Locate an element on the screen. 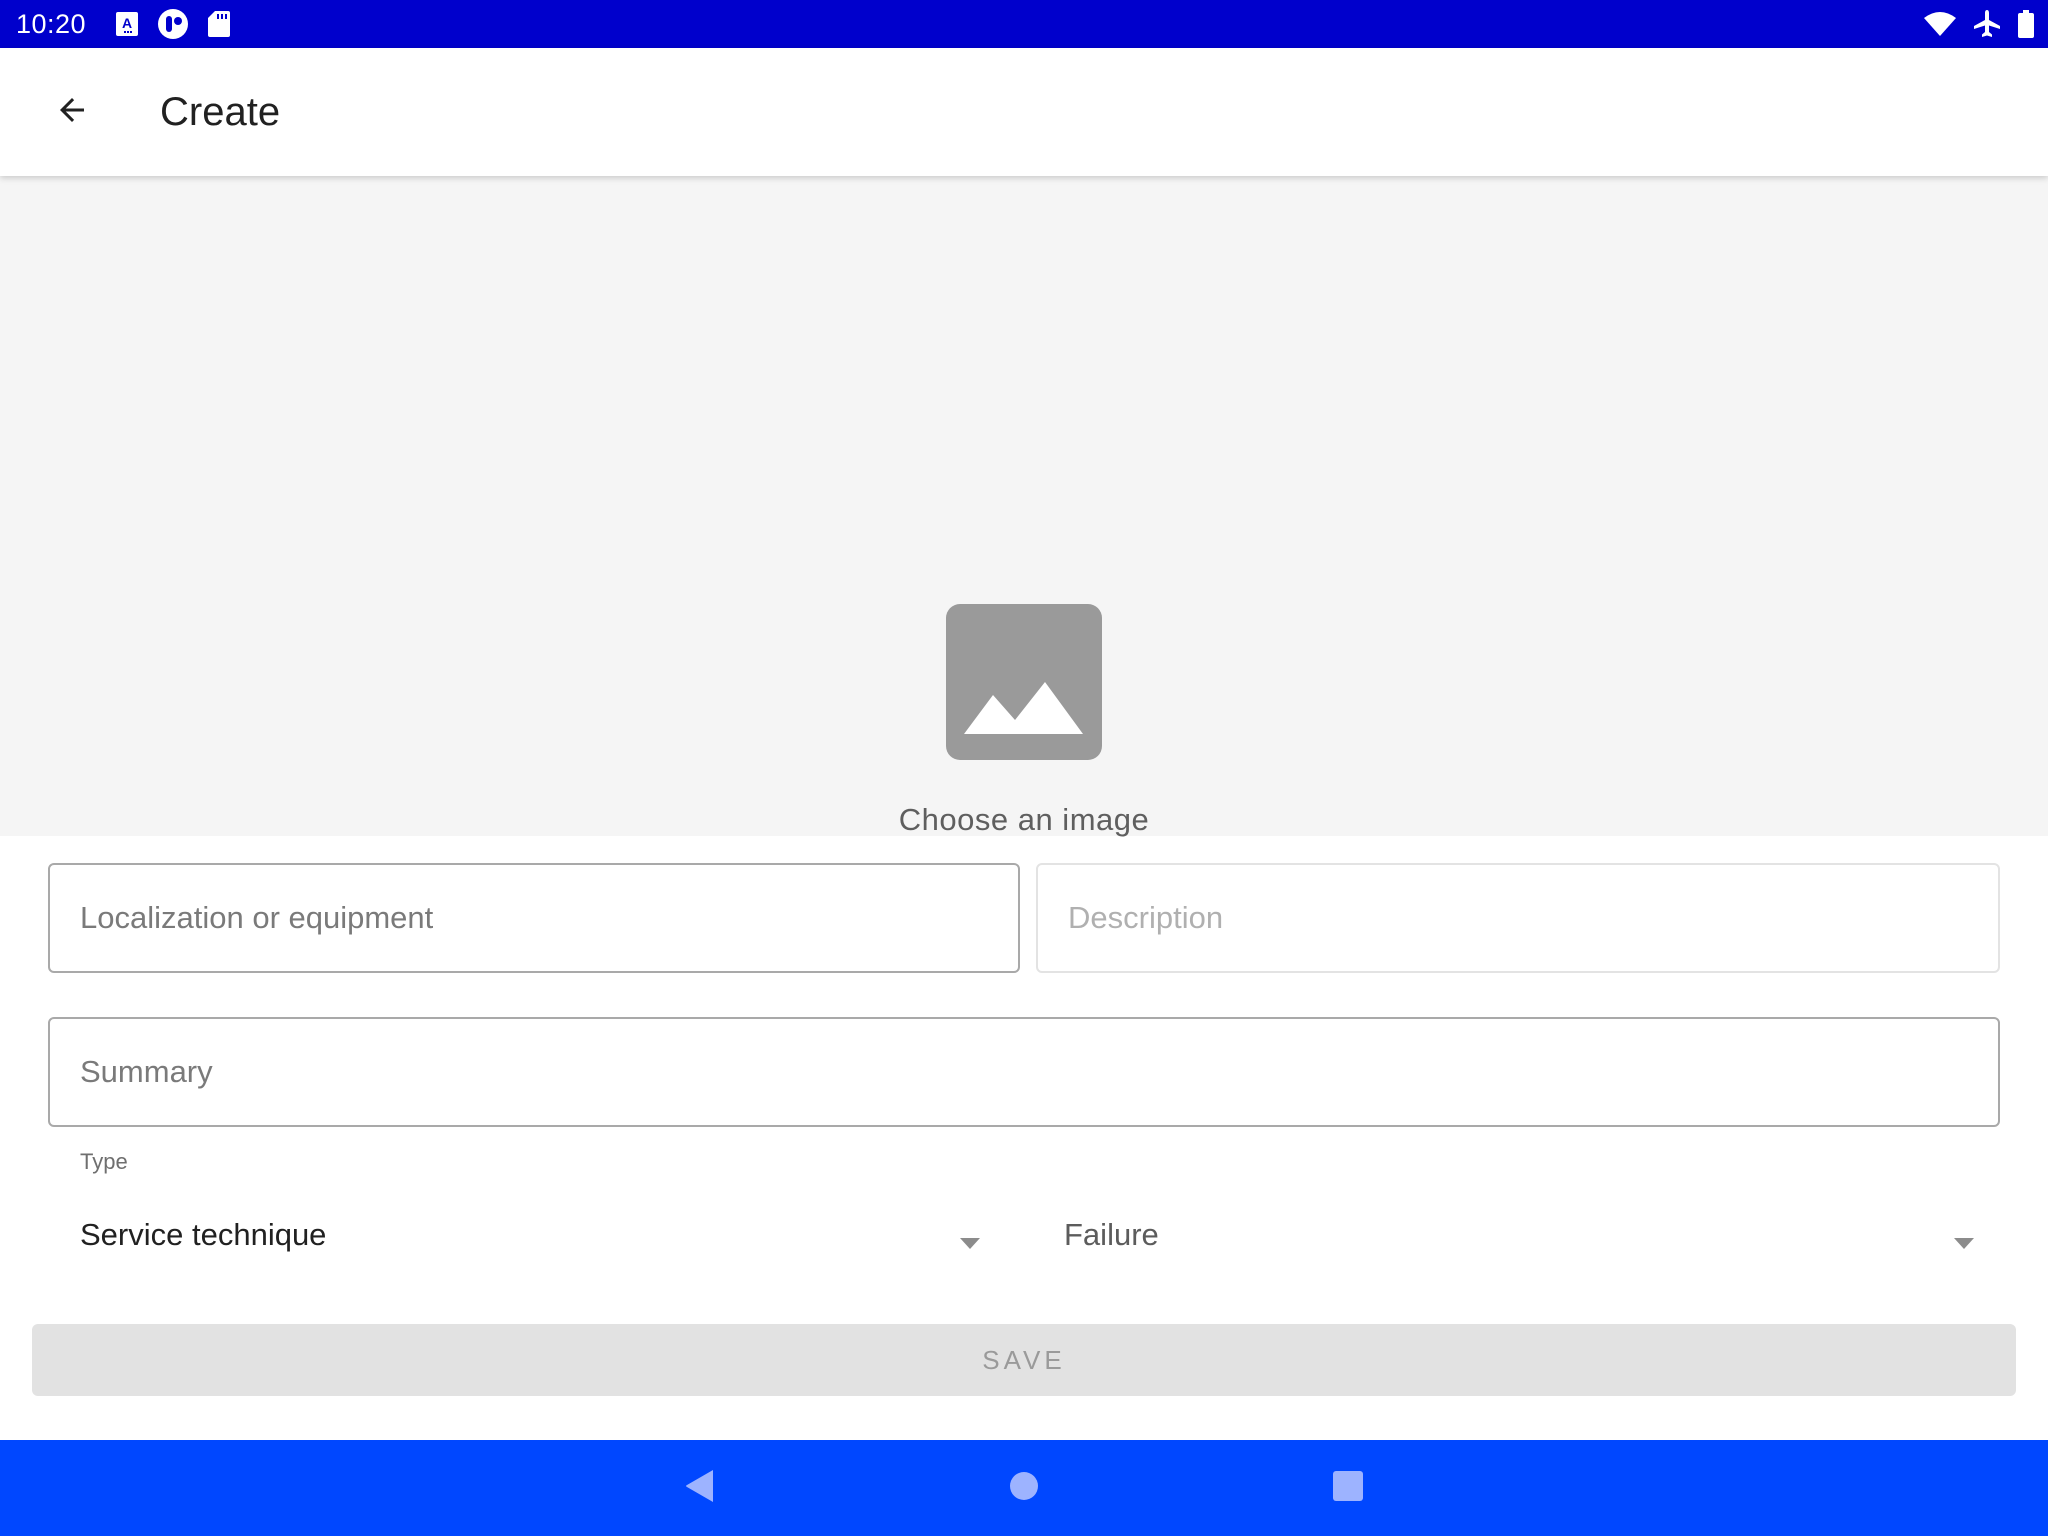 The height and width of the screenshot is (1536, 2048). font-download-icon: A is located at coordinates (127, 24).